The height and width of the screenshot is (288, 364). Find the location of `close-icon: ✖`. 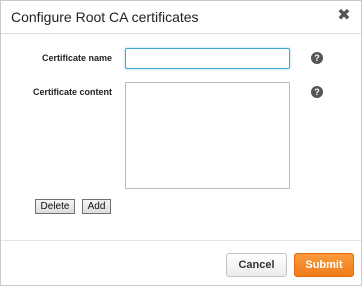

close-icon: ✖ is located at coordinates (344, 16).